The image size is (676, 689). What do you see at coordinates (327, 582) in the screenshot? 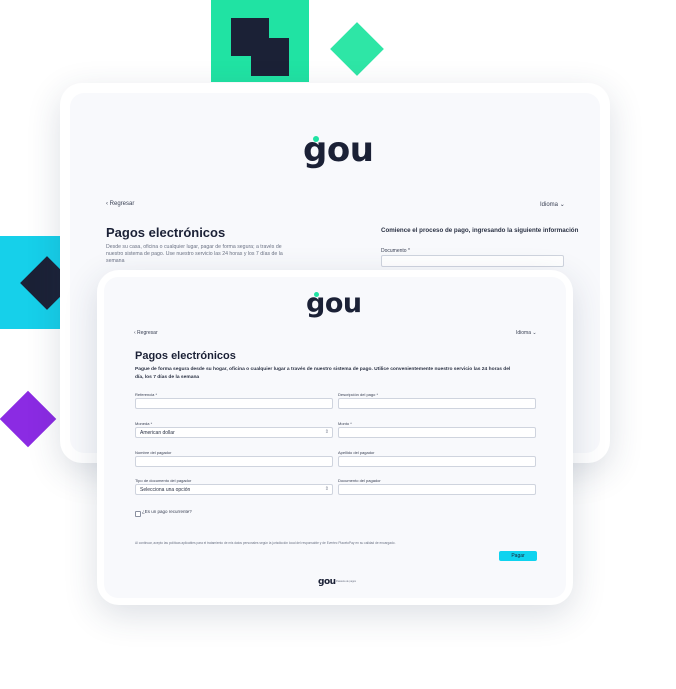
I see `footer-gou-logo: gou` at bounding box center [327, 582].